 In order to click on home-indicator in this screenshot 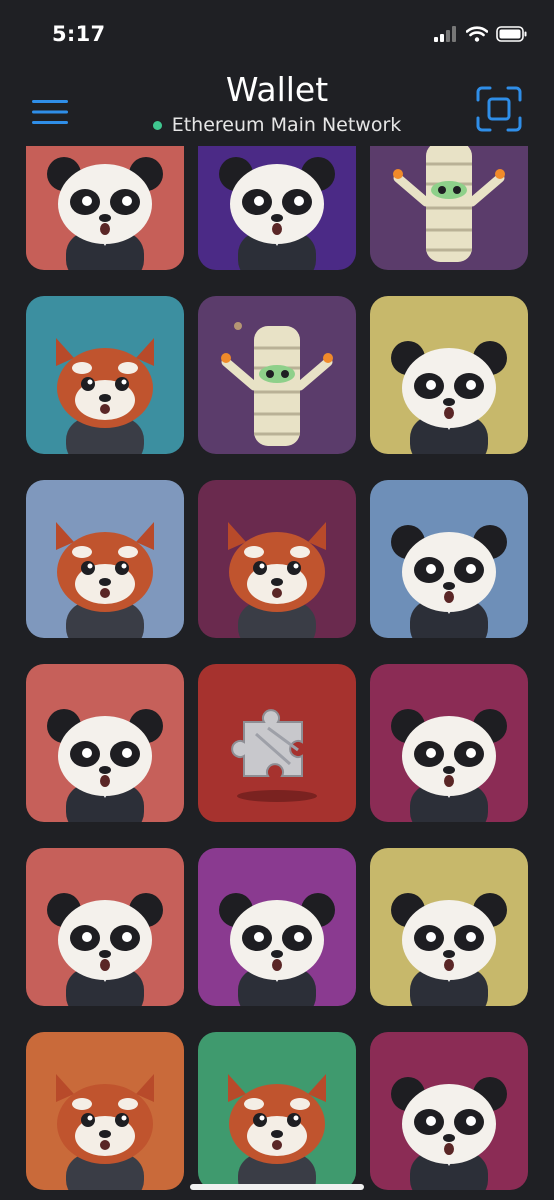, I will do `click(277, 1187)`.